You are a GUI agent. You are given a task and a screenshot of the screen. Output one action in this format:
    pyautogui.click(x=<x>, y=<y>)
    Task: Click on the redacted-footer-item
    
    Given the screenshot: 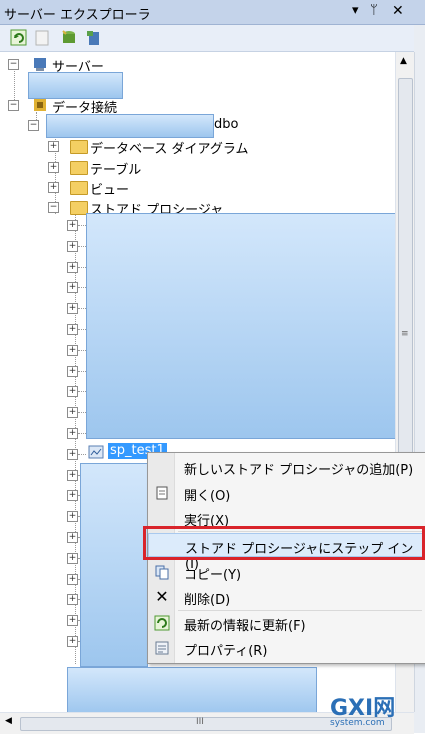 What is the action you would take?
    pyautogui.click(x=192, y=691)
    